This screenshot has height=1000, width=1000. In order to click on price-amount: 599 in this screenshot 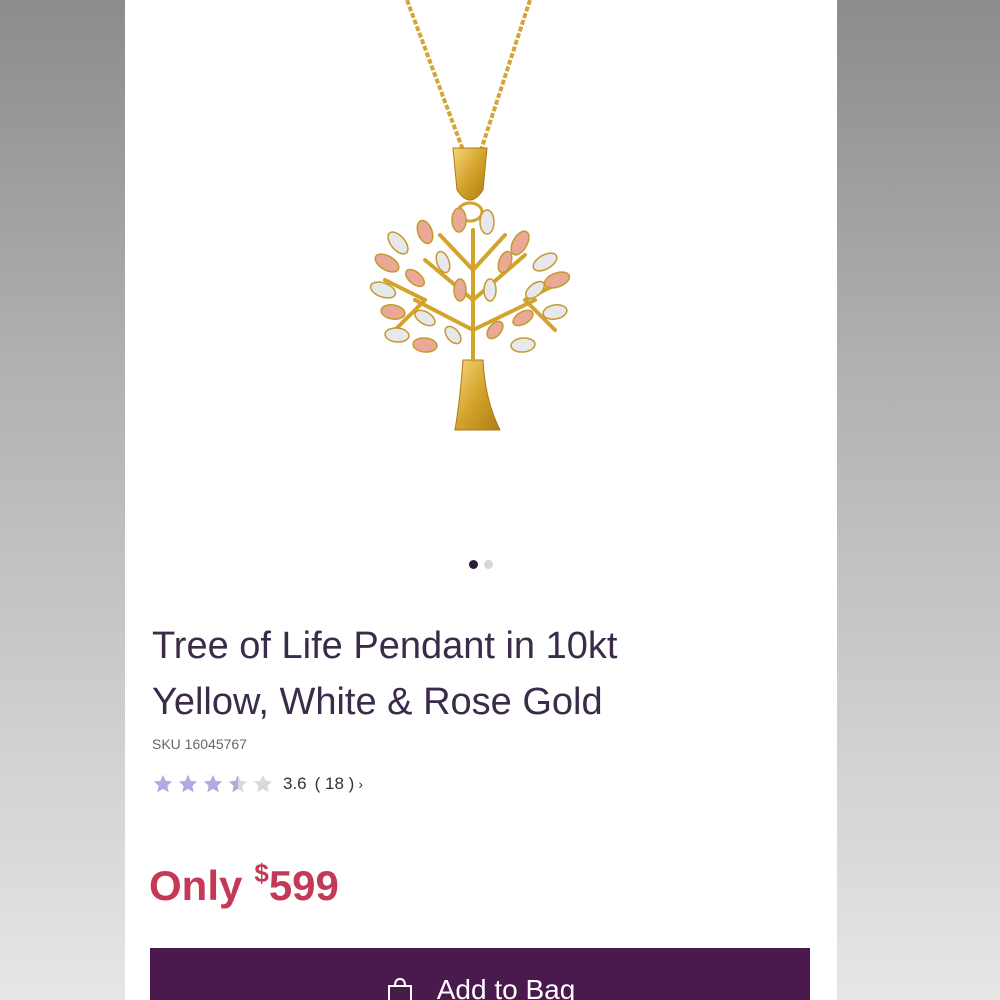, I will do `click(303, 885)`.